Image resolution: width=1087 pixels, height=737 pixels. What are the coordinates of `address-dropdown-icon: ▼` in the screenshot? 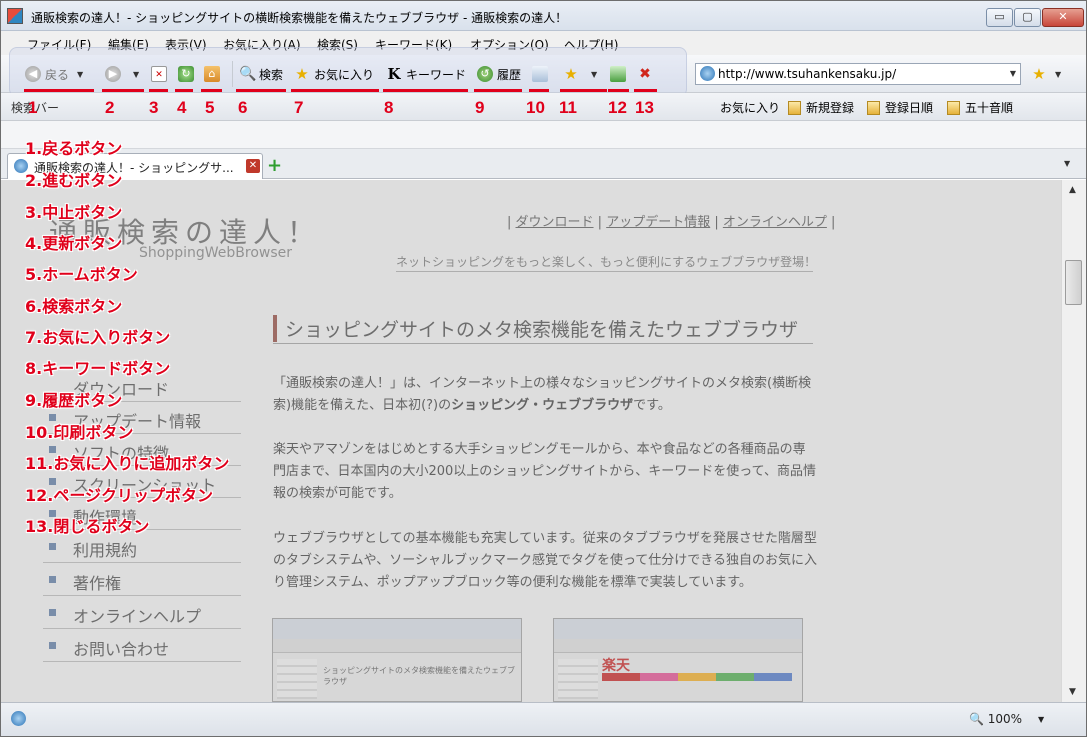 It's located at (1013, 74).